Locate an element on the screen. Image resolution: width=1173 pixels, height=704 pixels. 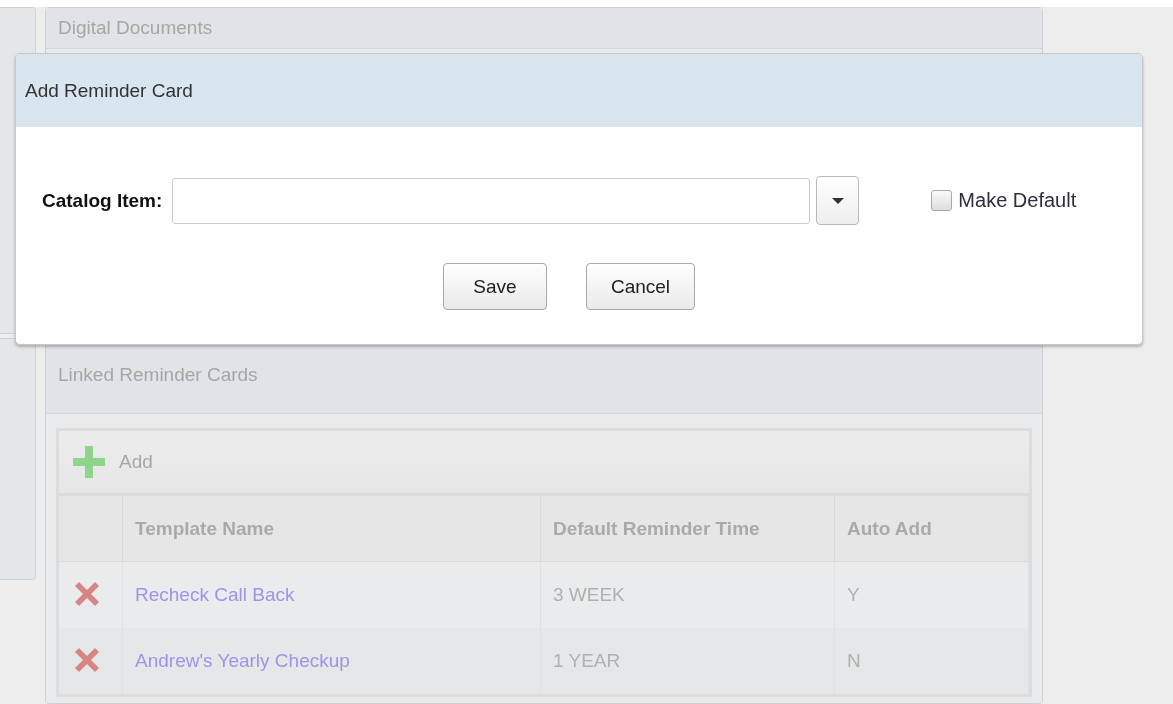
caret-icon is located at coordinates (837, 200).